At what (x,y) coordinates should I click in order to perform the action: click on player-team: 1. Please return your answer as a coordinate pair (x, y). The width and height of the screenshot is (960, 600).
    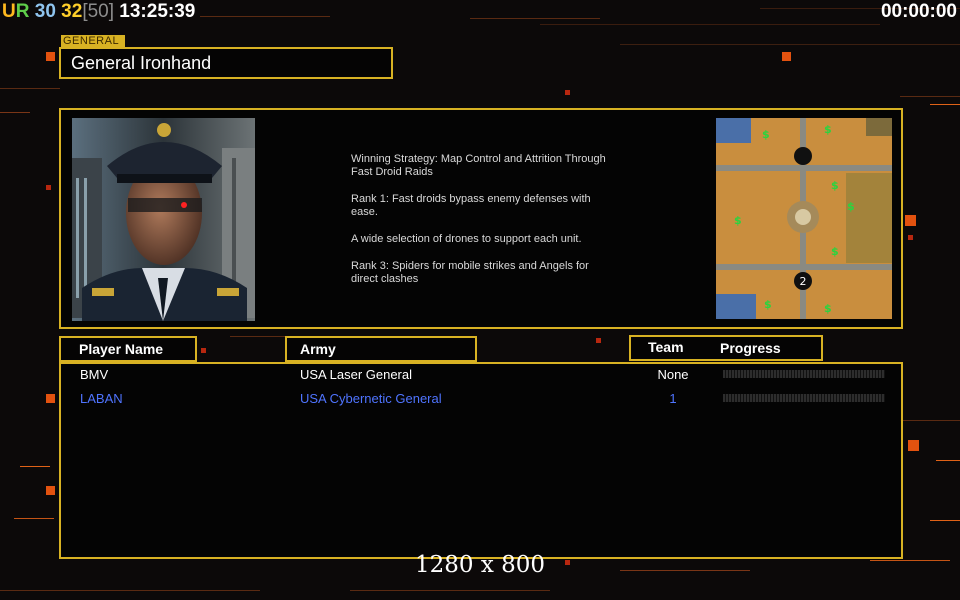
    Looking at the image, I should click on (673, 398).